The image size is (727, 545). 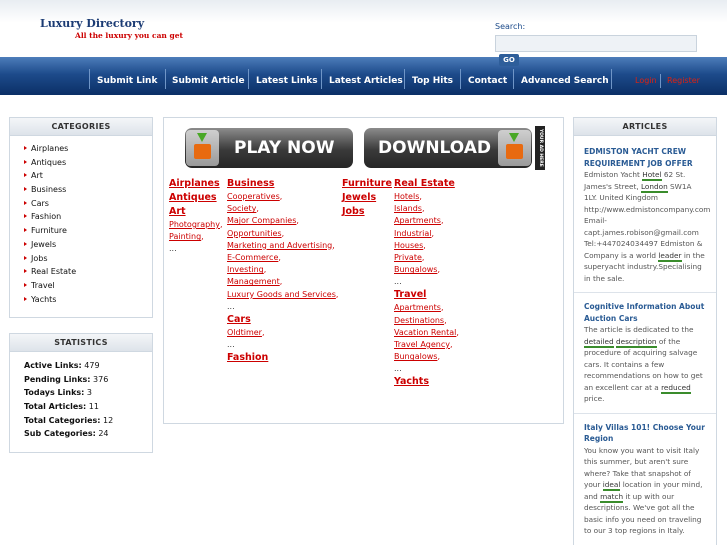 I want to click on subcategory-item: Hotels,, so click(x=408, y=196).